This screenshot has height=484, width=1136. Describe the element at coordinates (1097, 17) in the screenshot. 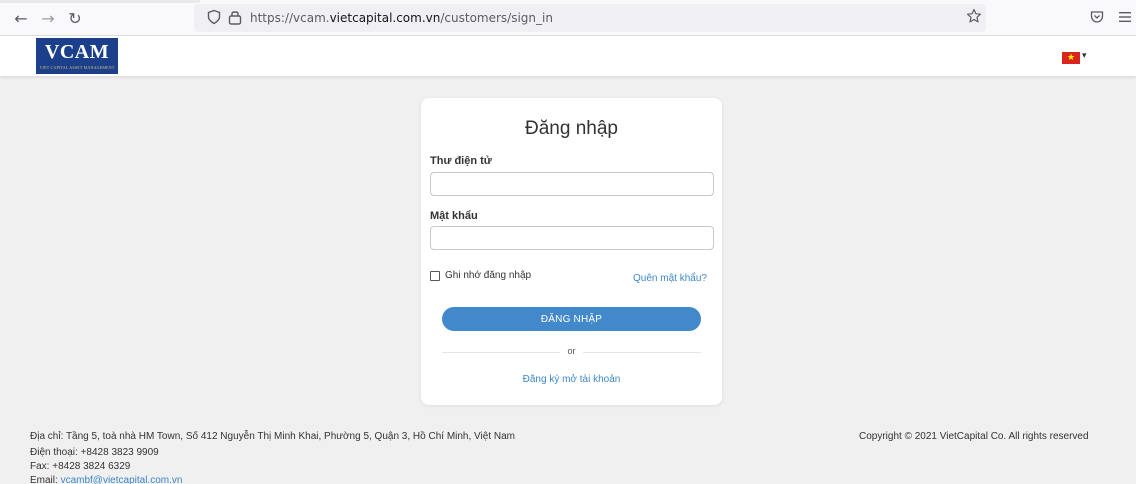

I see `pocket-icon` at that location.